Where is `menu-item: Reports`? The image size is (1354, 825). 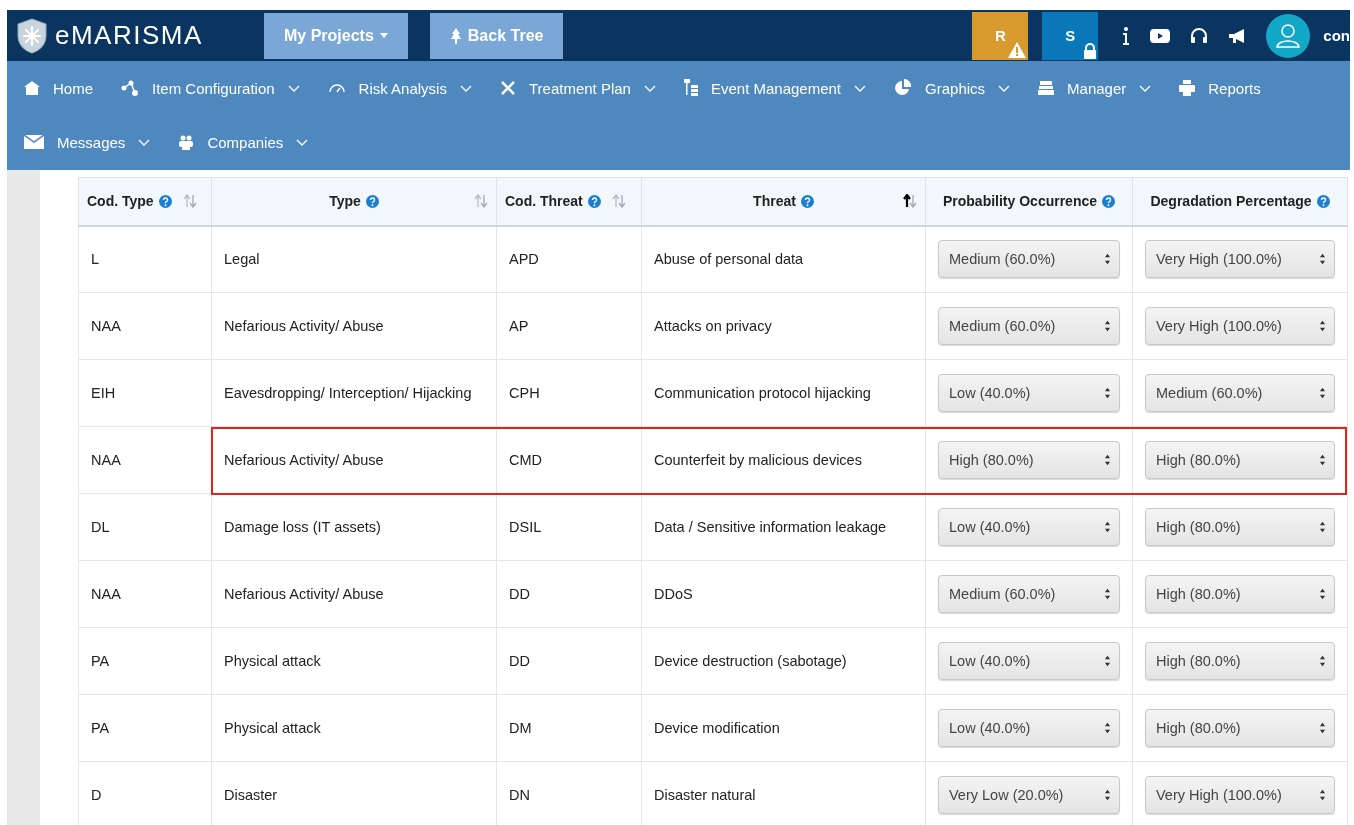
menu-item: Reports is located at coordinates (1220, 88).